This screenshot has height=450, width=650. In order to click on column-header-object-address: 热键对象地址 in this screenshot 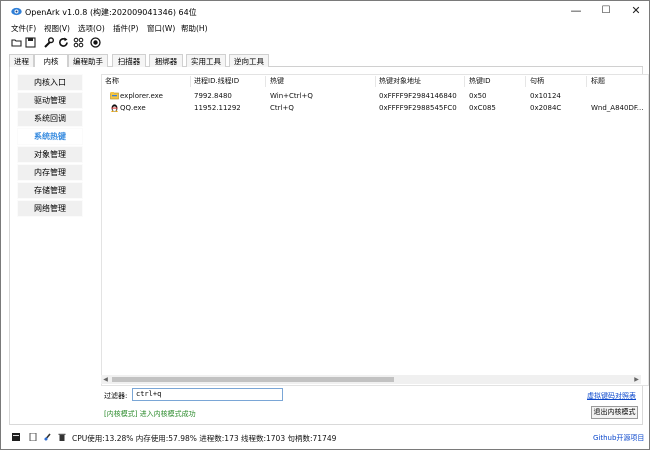, I will do `click(400, 81)`.